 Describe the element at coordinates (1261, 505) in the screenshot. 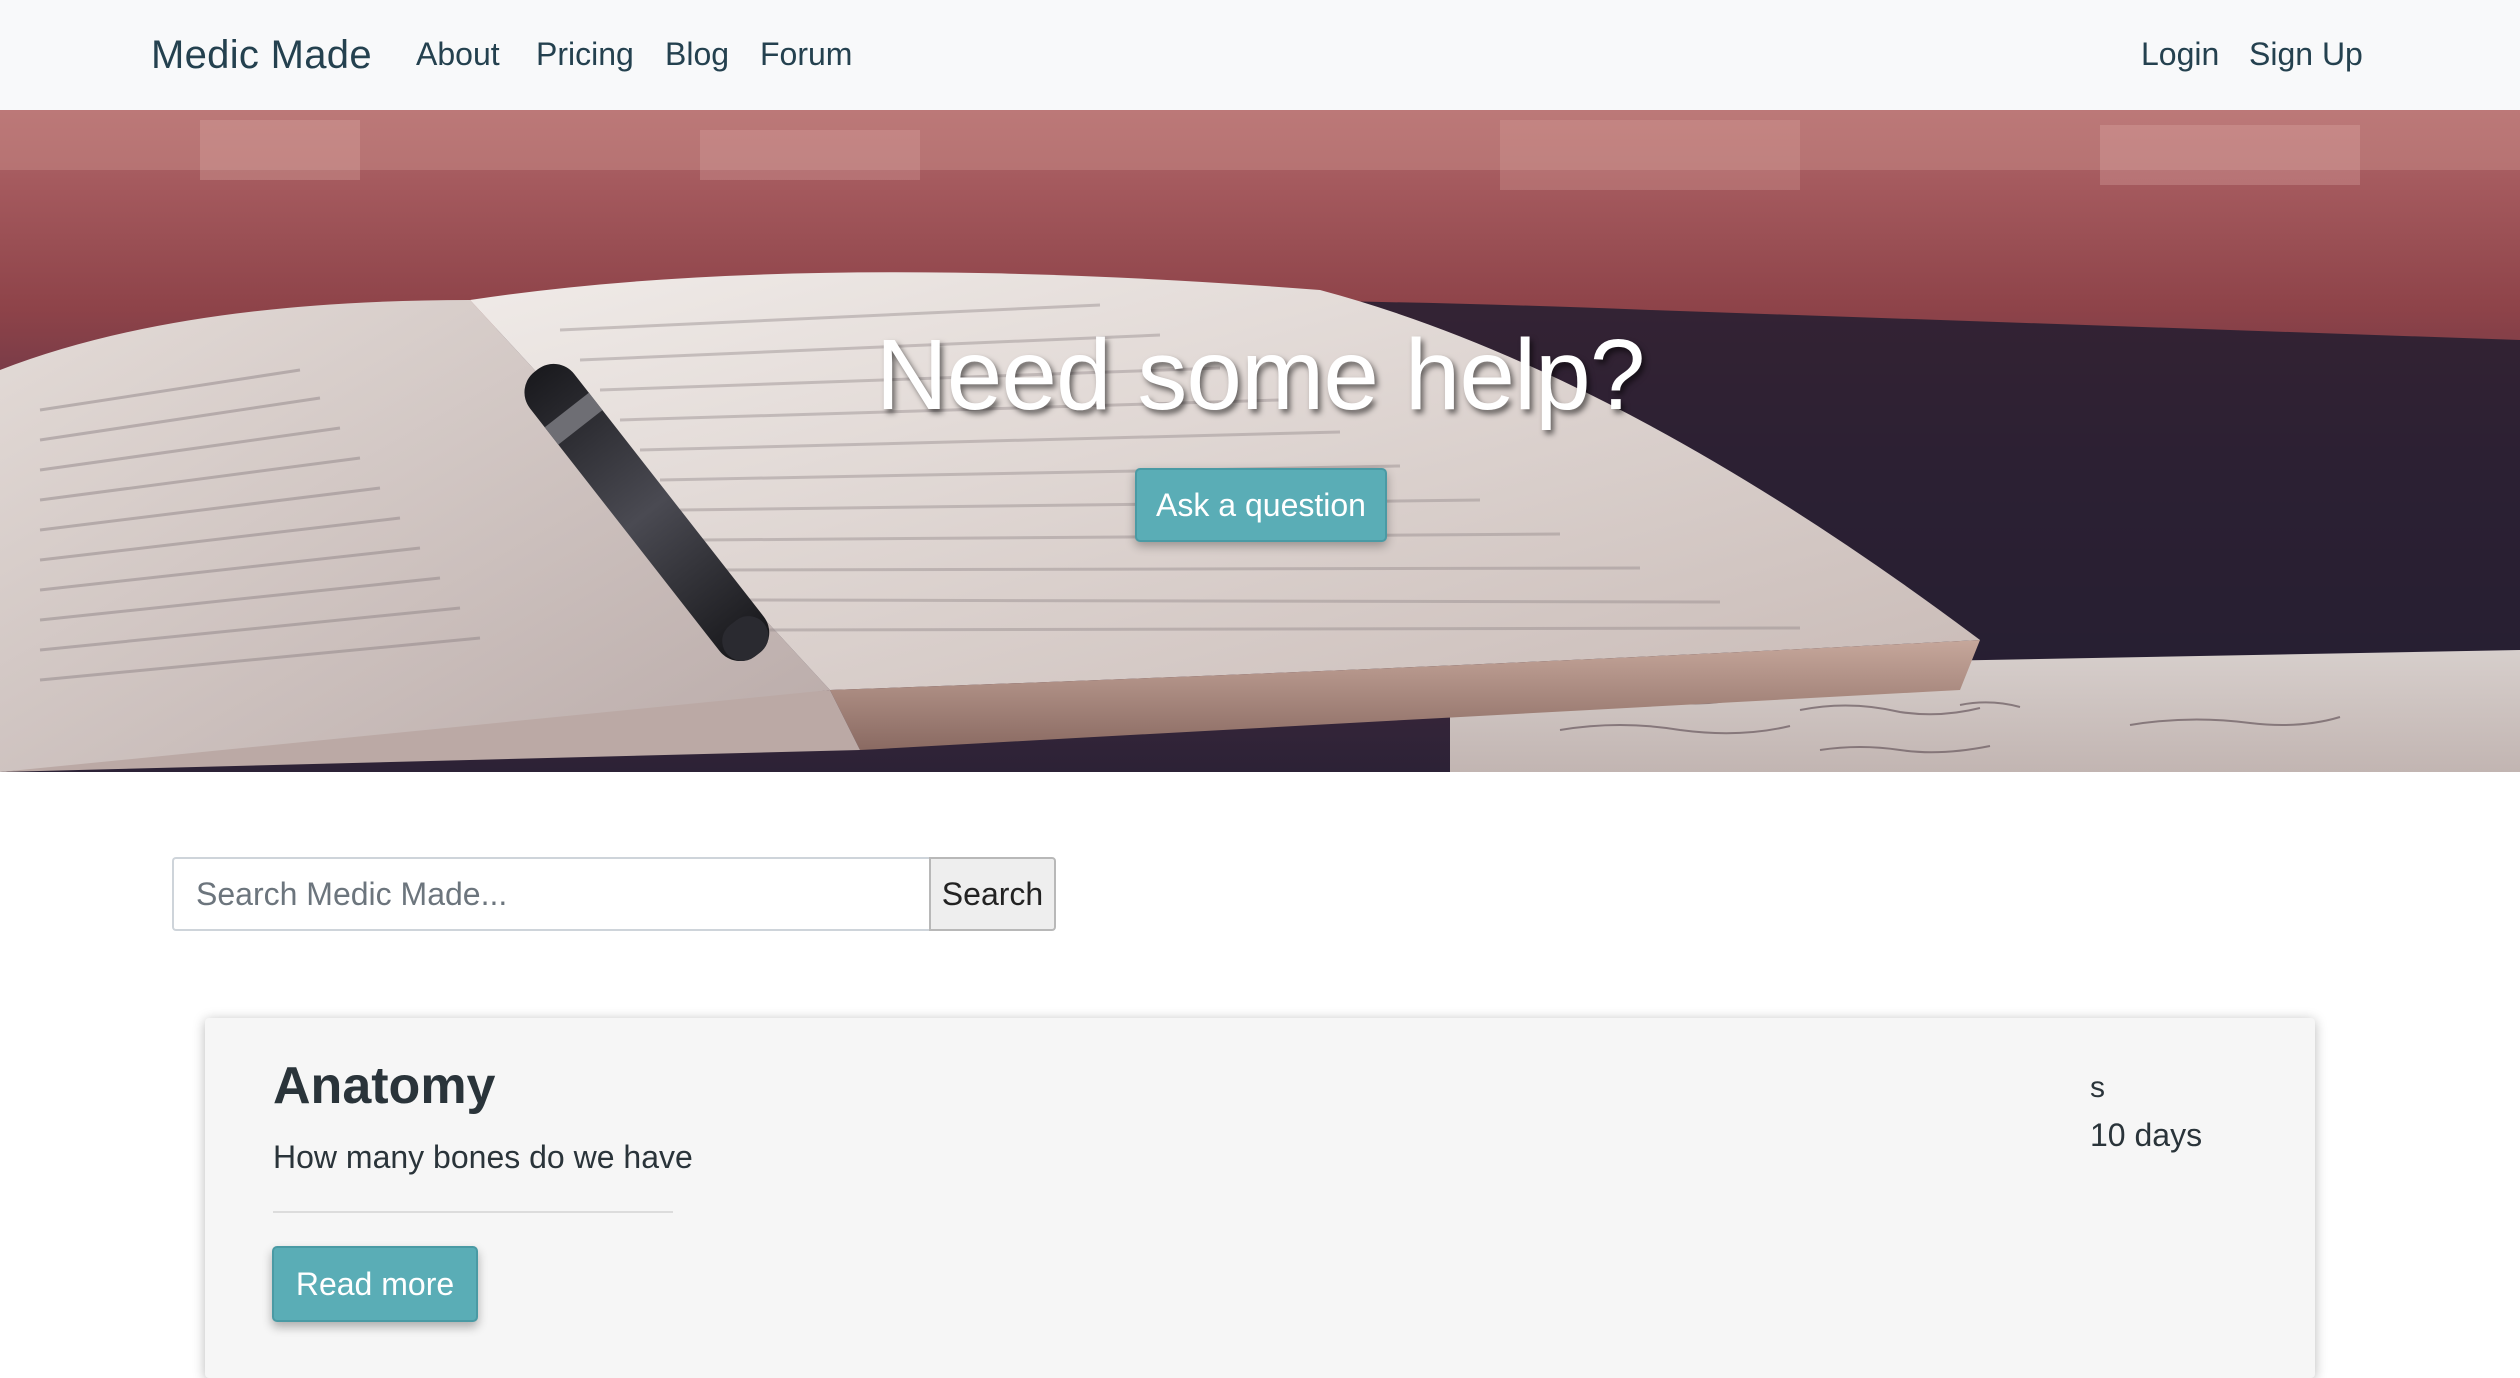

I see `ask-question-button: Ask a question` at that location.